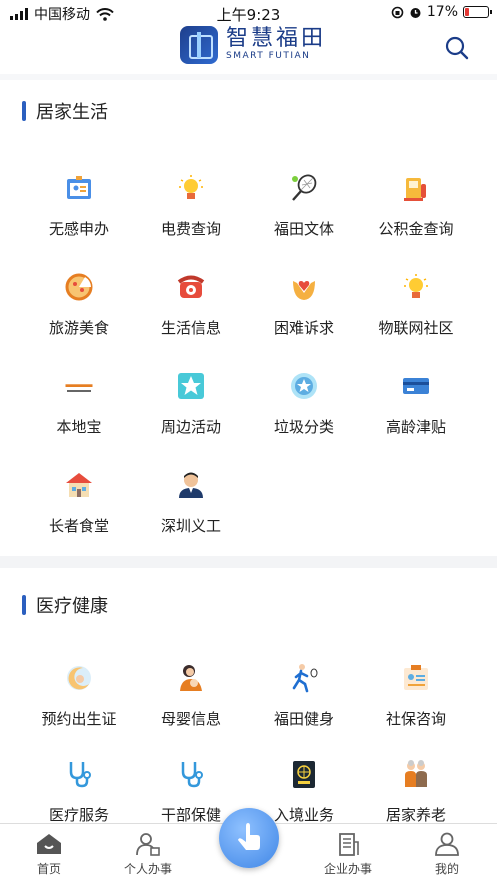 The width and height of the screenshot is (497, 883). Describe the element at coordinates (416, 304) in the screenshot. I see `service-item: 物联网社区` at that location.